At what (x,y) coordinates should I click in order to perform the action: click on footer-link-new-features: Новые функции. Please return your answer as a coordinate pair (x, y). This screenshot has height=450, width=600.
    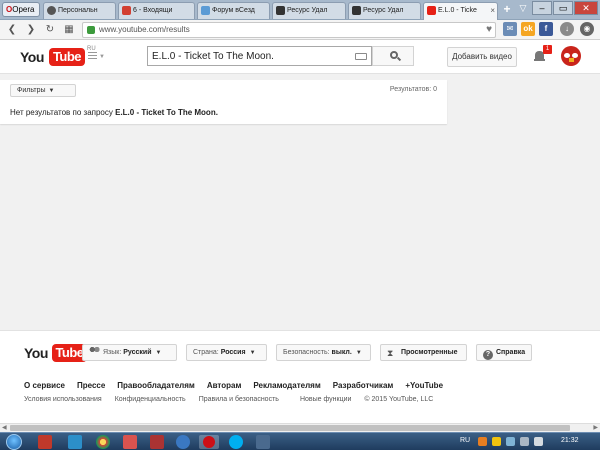
    Looking at the image, I should click on (325, 399).